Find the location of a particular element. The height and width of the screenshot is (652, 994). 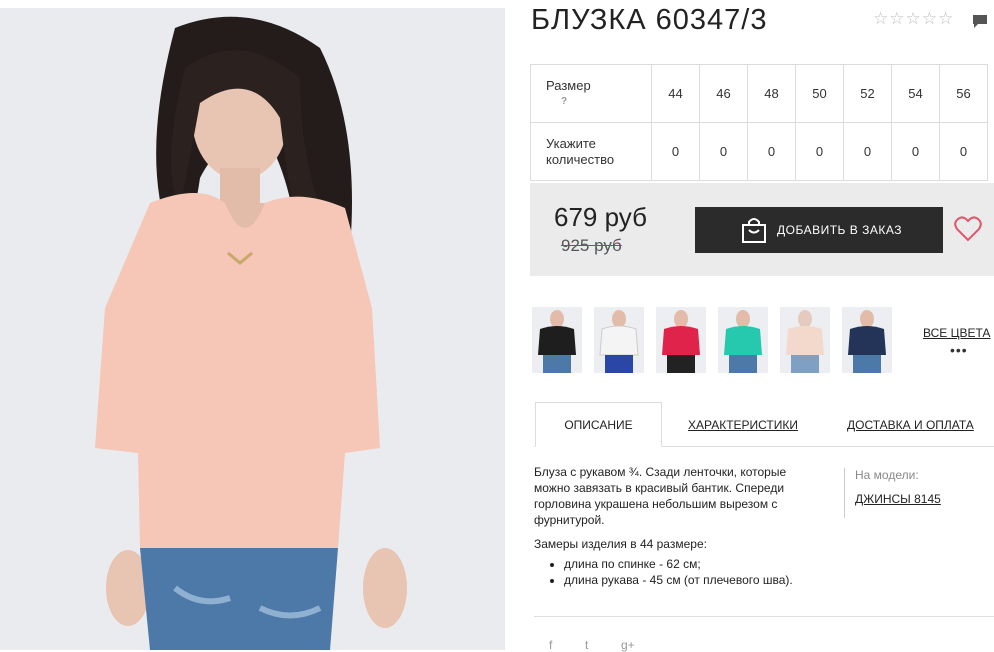

color-thumb-black is located at coordinates (557, 340).